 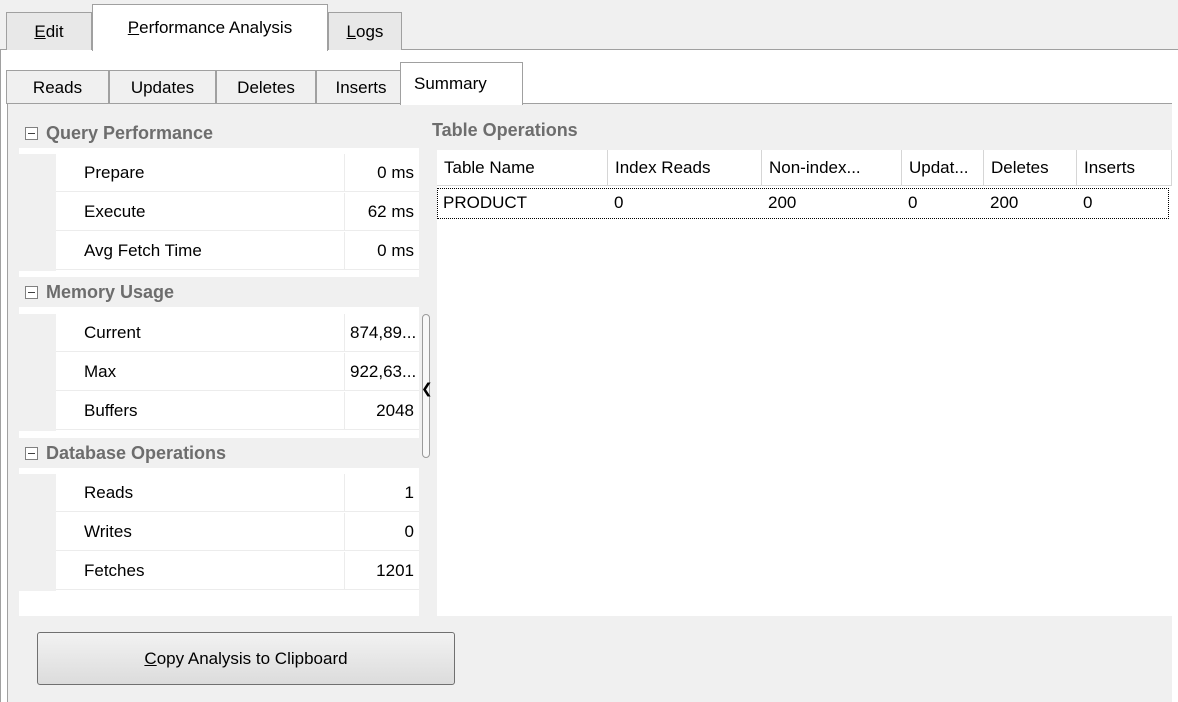 I want to click on property-name: Reads, so click(x=200, y=493).